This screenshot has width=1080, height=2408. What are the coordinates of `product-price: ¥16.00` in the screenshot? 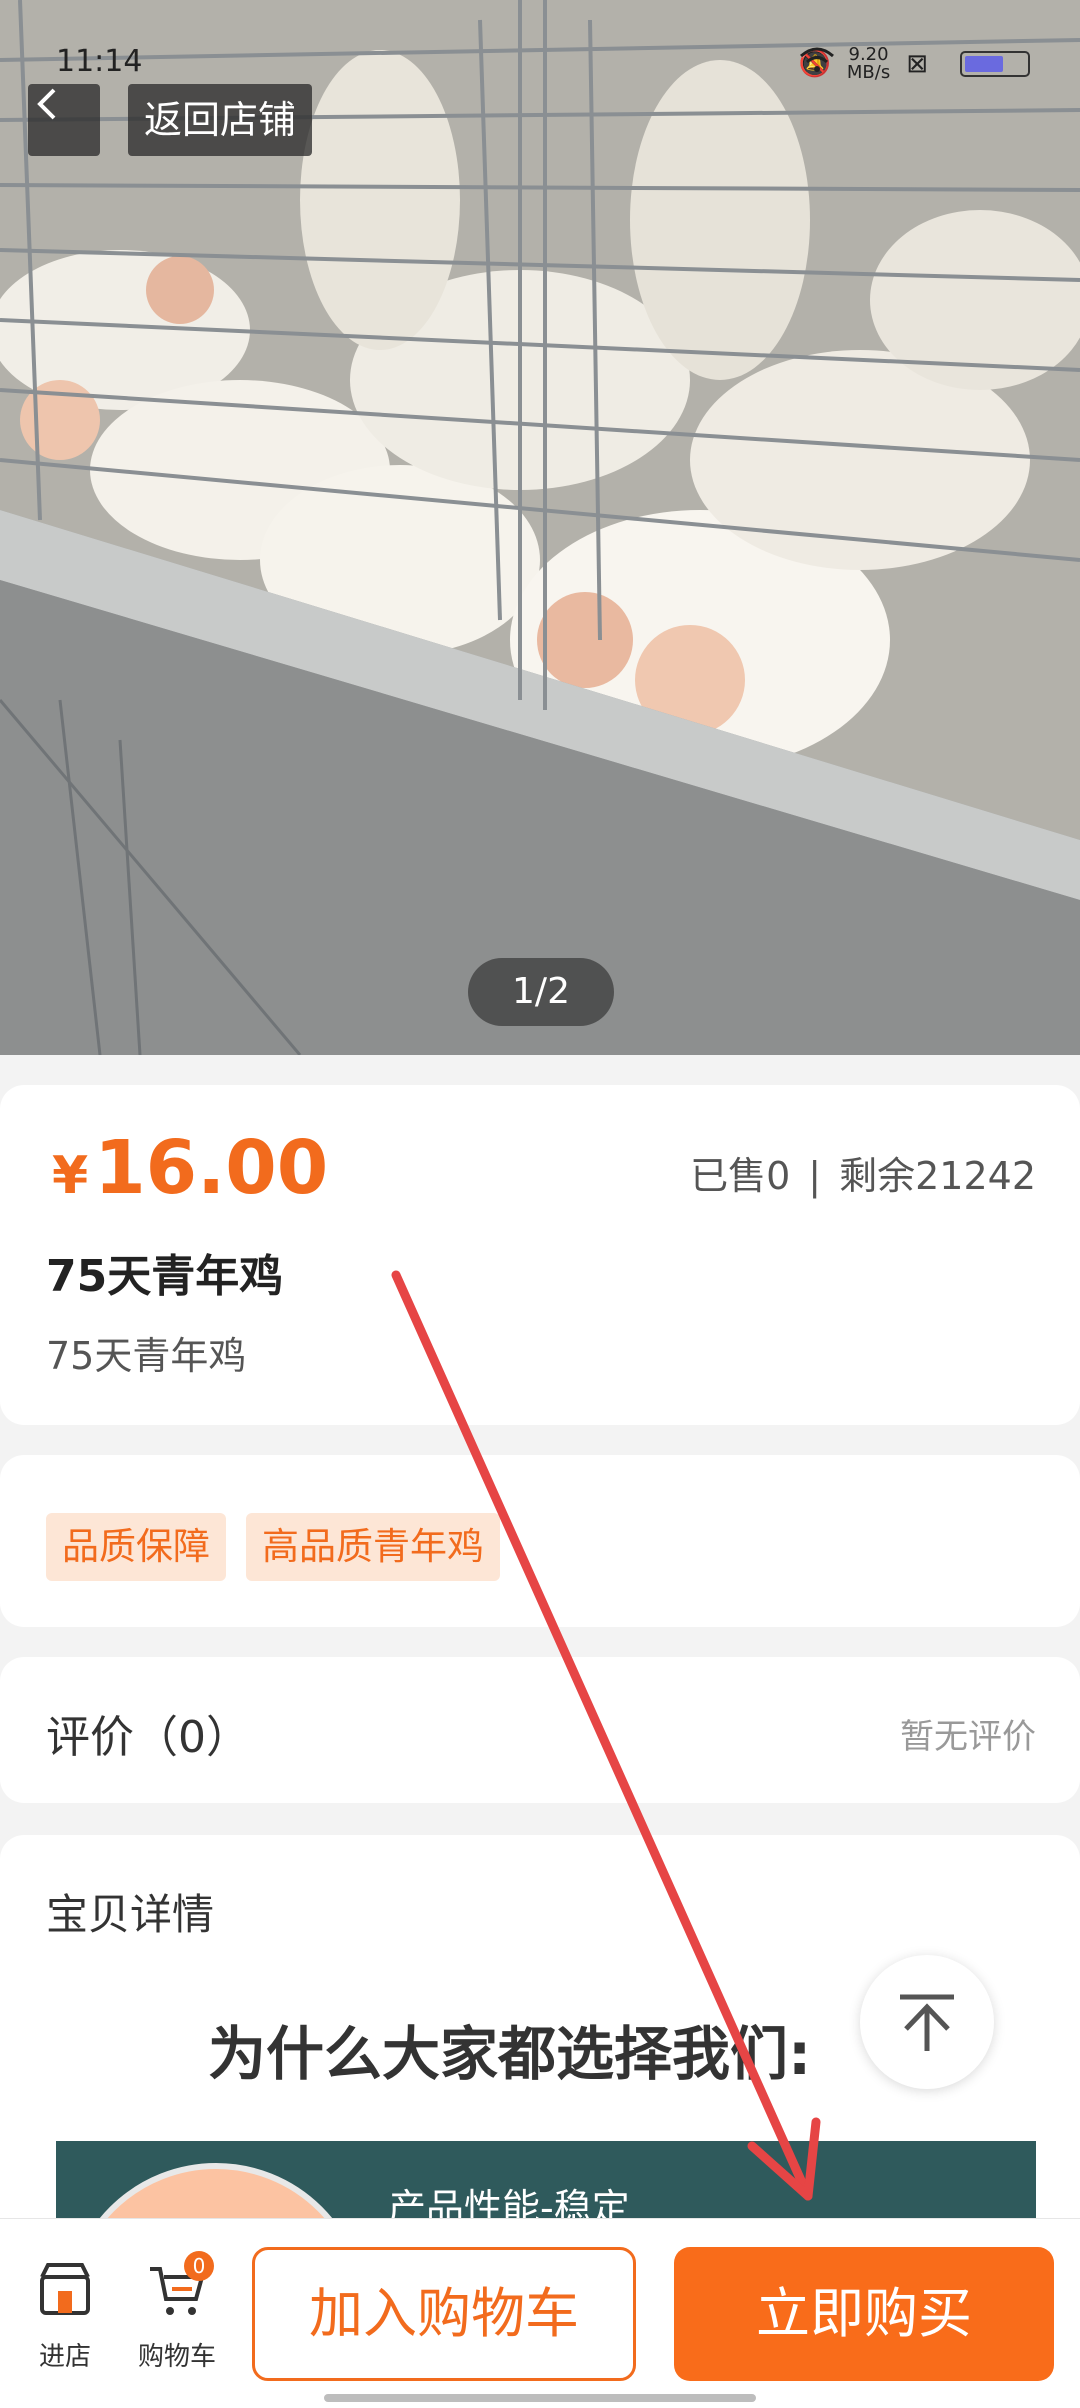 It's located at (190, 1168).